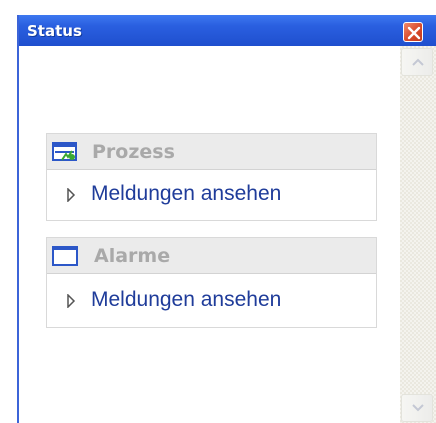  Describe the element at coordinates (132, 256) in the screenshot. I see `panel-title-alarme: Alarme` at that location.